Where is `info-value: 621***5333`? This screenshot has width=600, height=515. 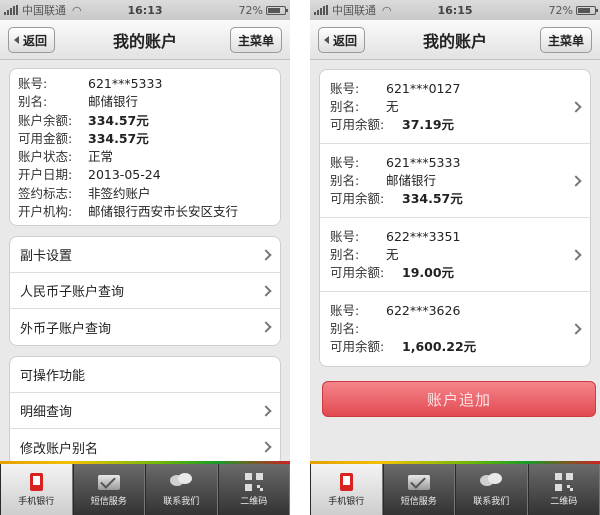
info-value: 621***5333 is located at coordinates (125, 83).